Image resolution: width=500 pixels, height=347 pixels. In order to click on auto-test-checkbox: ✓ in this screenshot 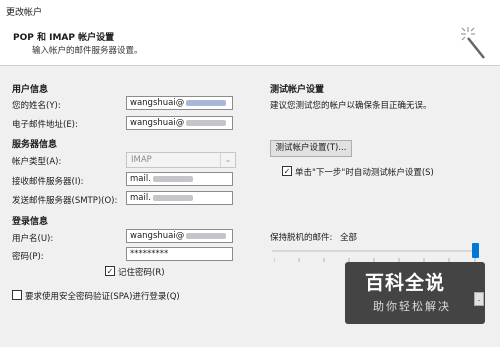, I will do `click(287, 171)`.